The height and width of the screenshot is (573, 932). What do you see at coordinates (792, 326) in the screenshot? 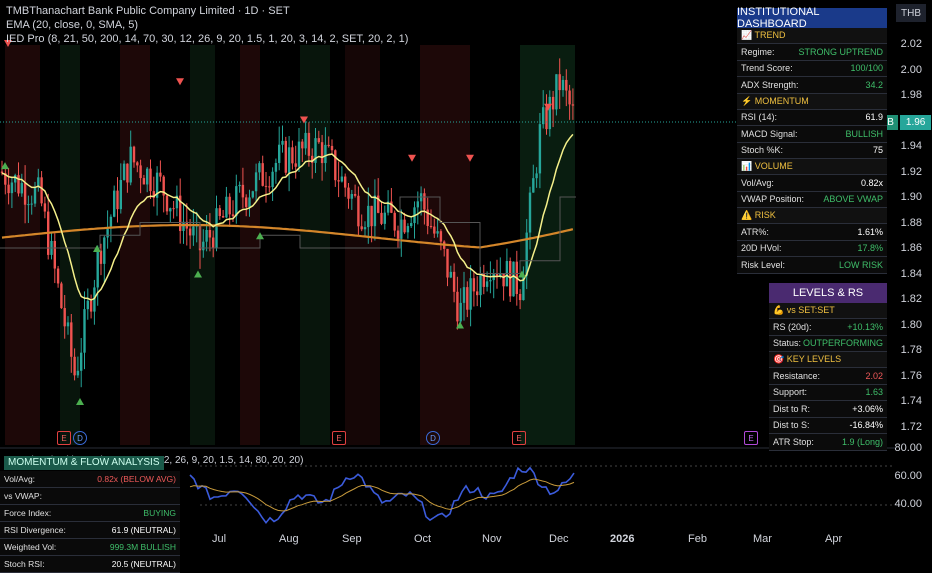
I see `metric-label: RS (20d):` at bounding box center [792, 326].